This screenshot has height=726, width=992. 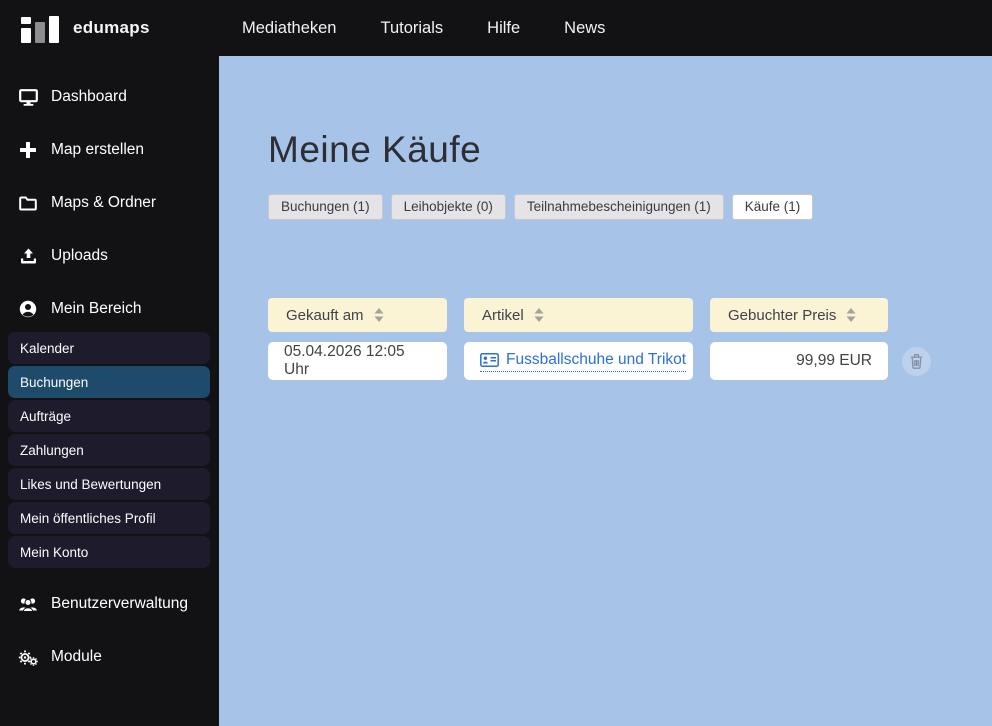 What do you see at coordinates (489, 359) in the screenshot?
I see `address-card-icon` at bounding box center [489, 359].